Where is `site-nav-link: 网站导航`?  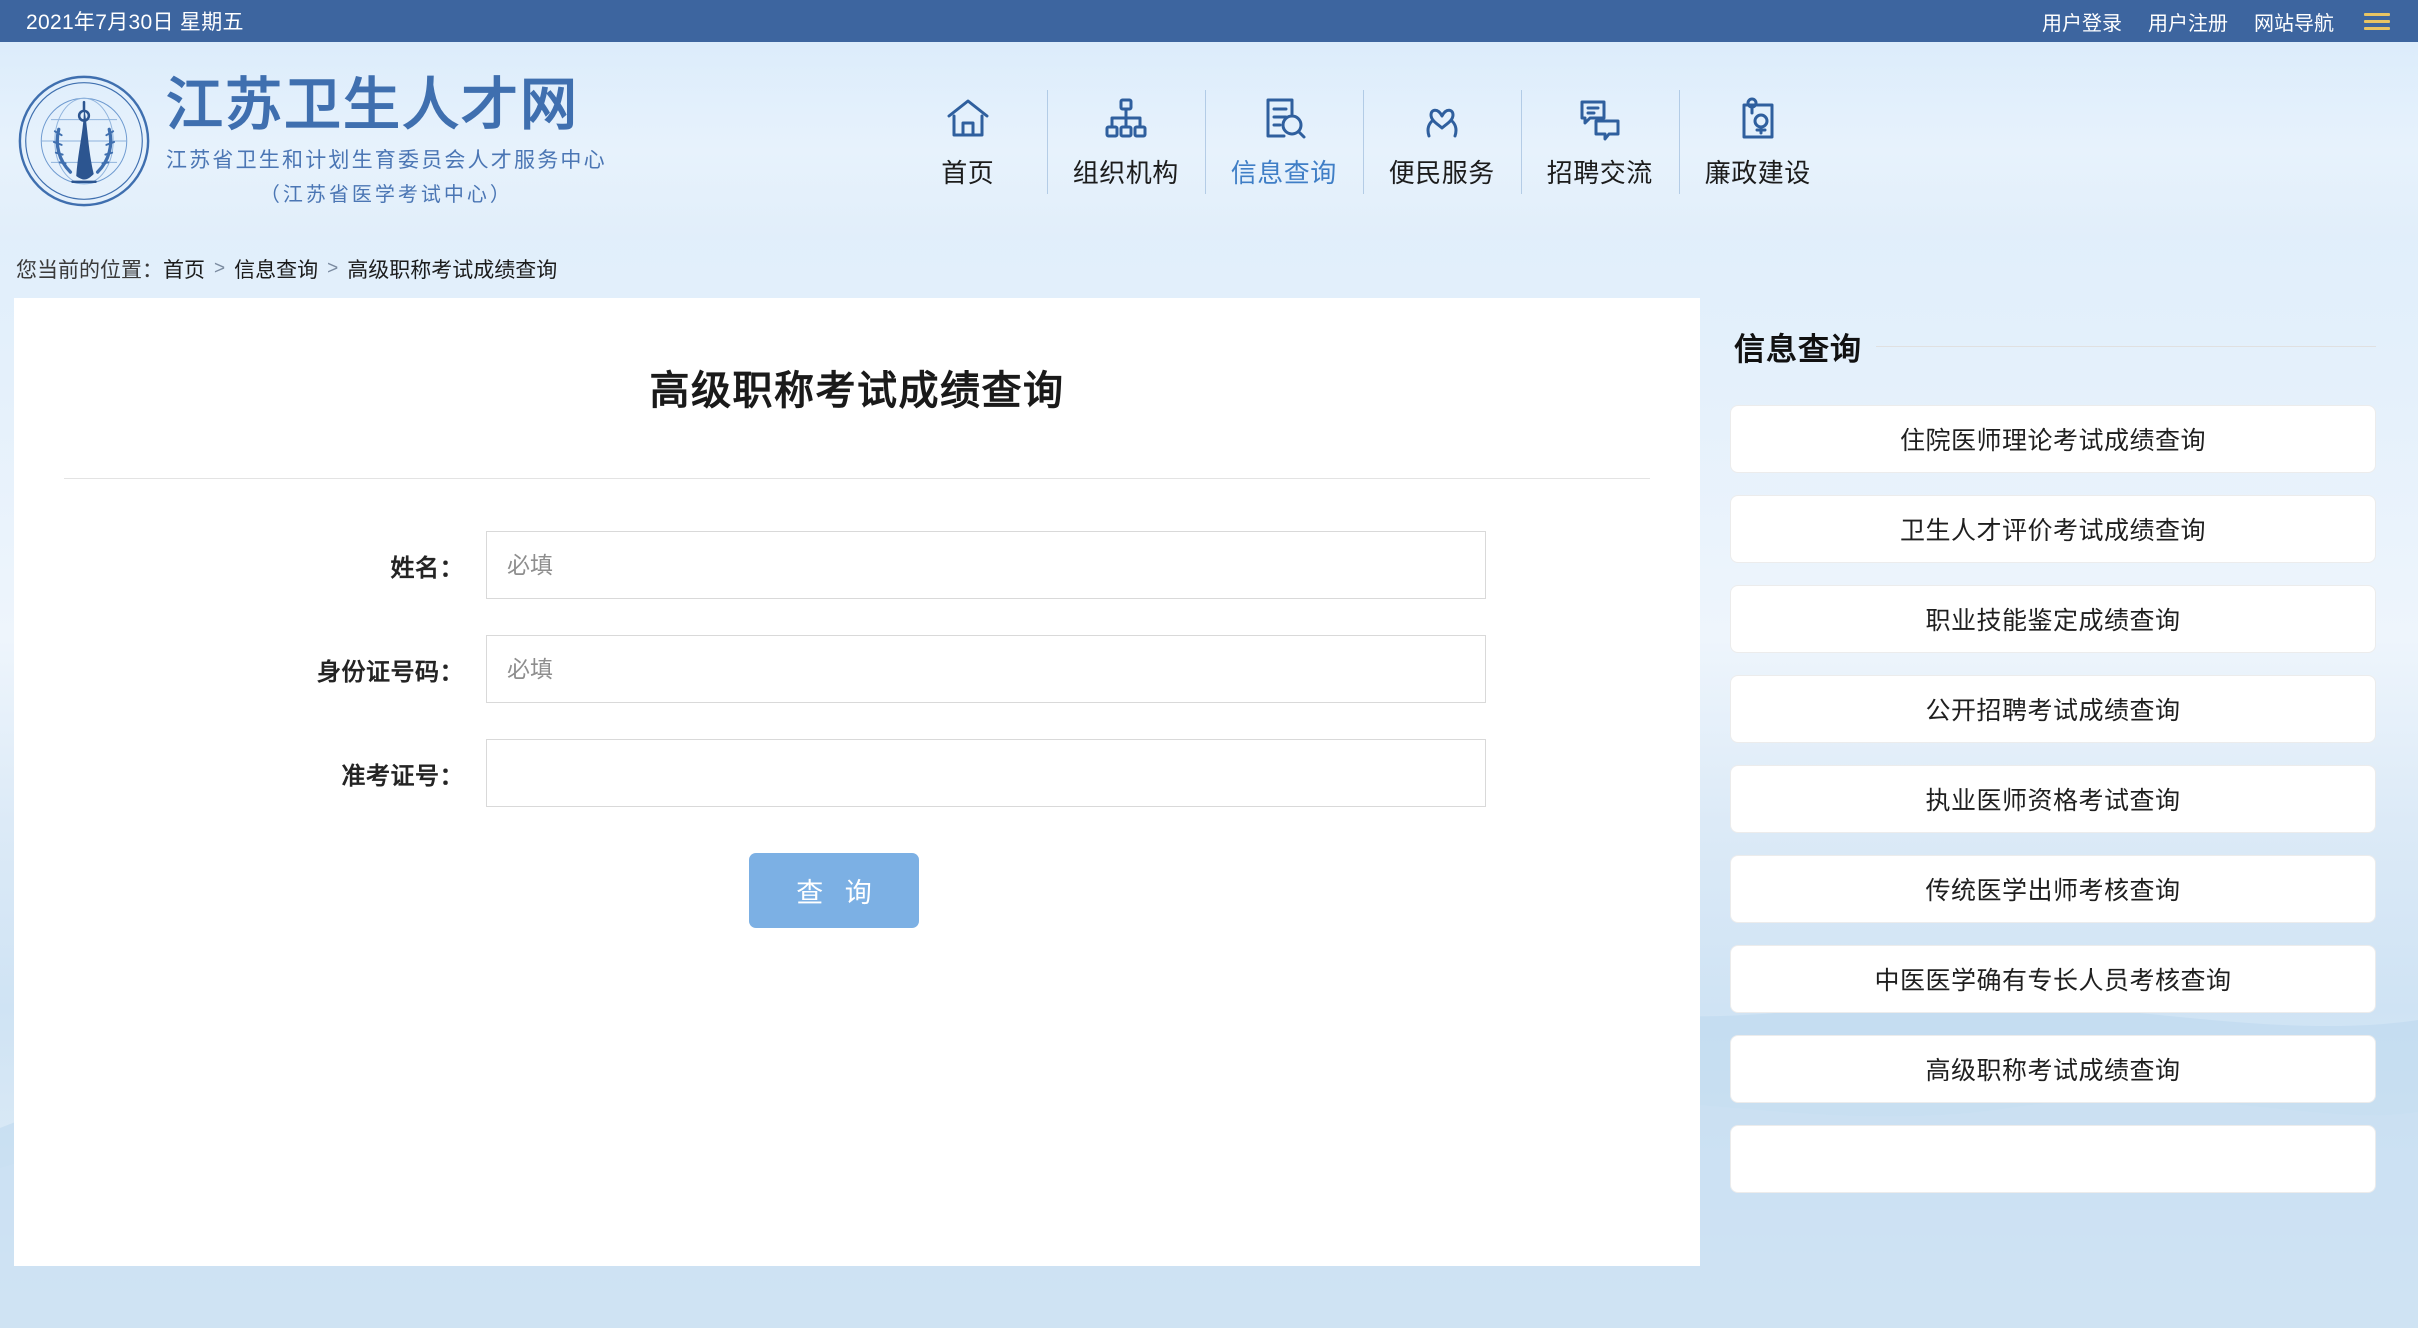
site-nav-link: 网站导航 is located at coordinates (2294, 21).